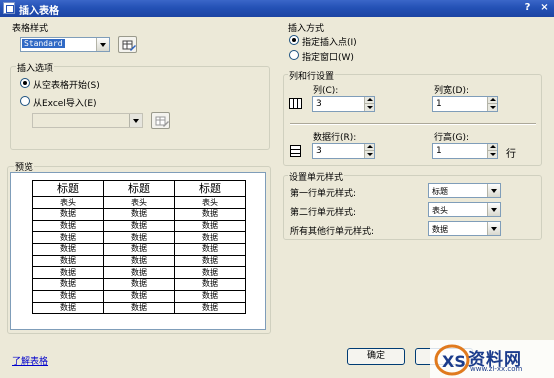  What do you see at coordinates (25, 83) in the screenshot?
I see `from-empty-radio` at bounding box center [25, 83].